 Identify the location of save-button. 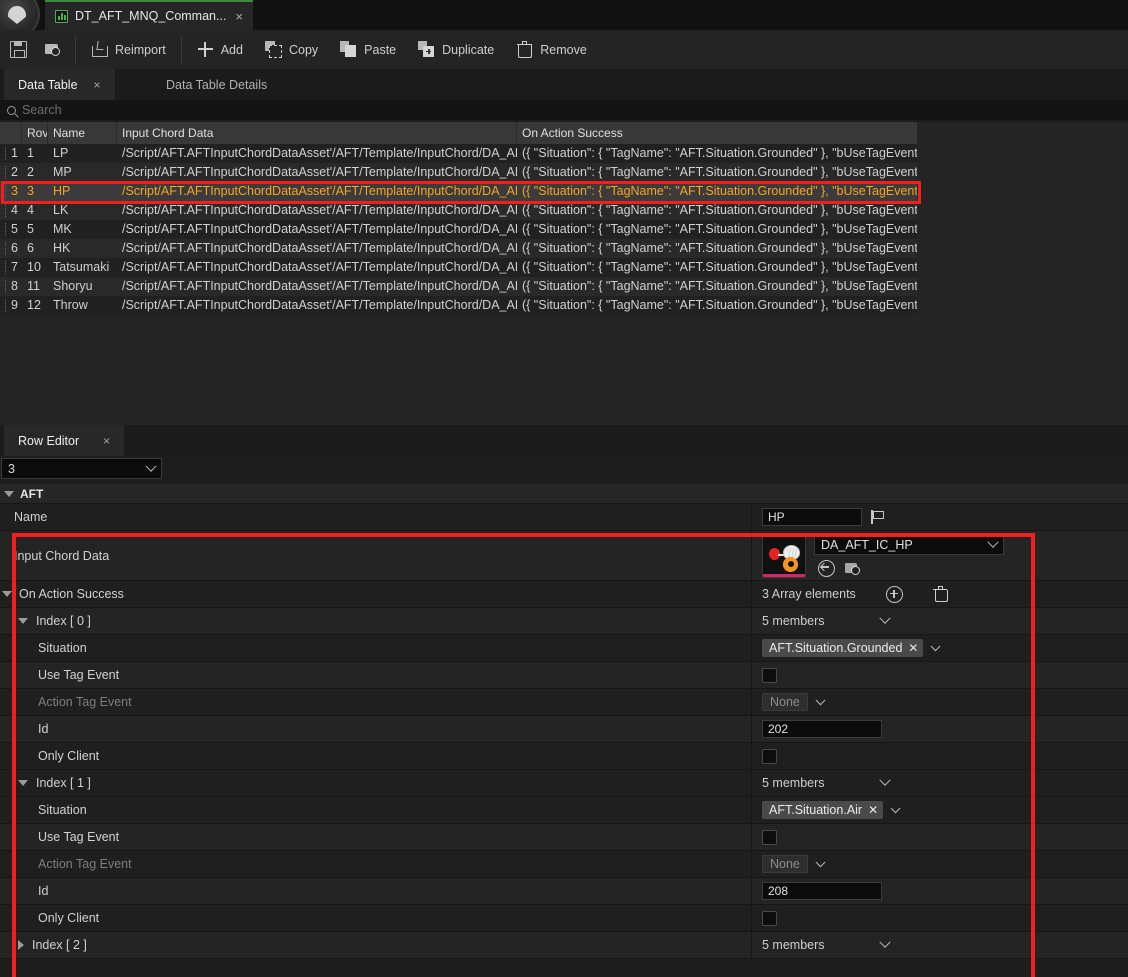
(18, 50).